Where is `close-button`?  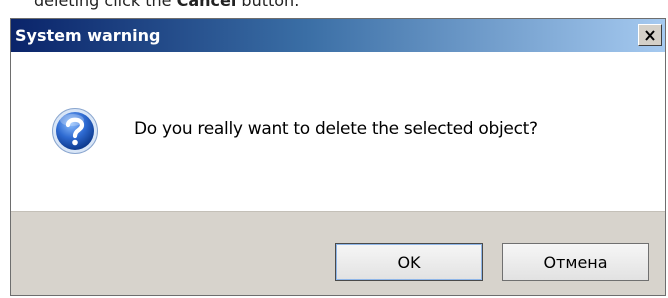 close-button is located at coordinates (650, 35).